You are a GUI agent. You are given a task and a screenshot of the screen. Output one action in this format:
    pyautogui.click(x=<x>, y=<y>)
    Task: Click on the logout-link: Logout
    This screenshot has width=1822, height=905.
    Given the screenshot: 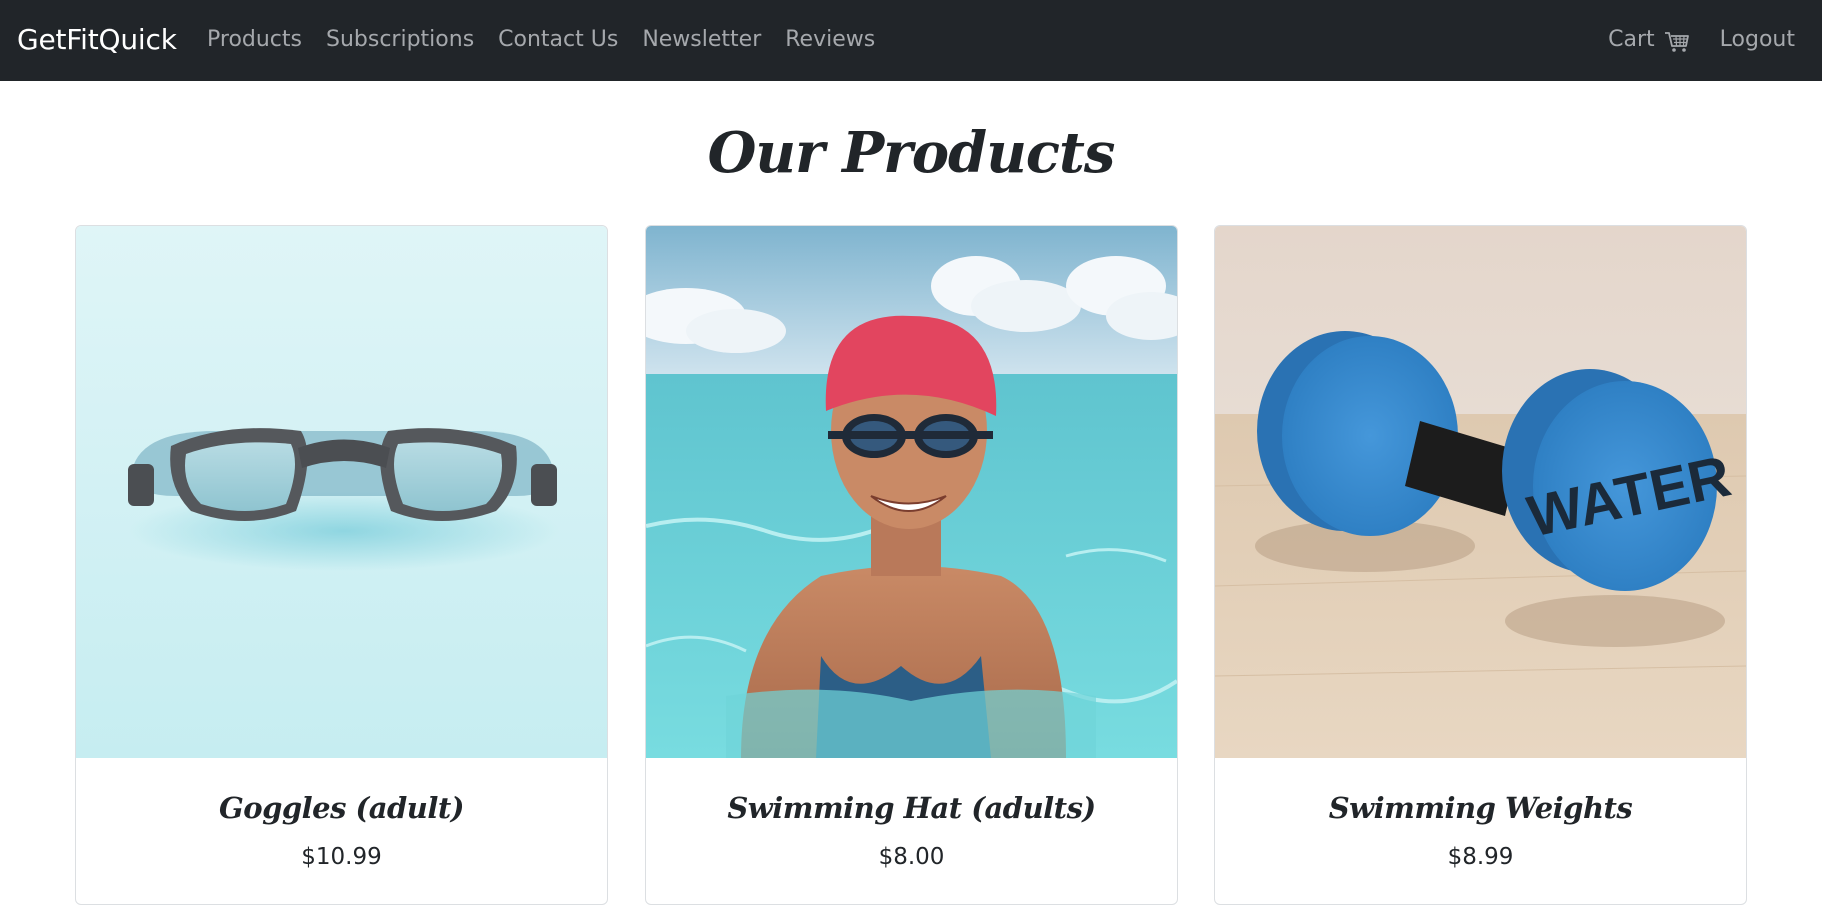 What is the action you would take?
    pyautogui.click(x=1757, y=40)
    